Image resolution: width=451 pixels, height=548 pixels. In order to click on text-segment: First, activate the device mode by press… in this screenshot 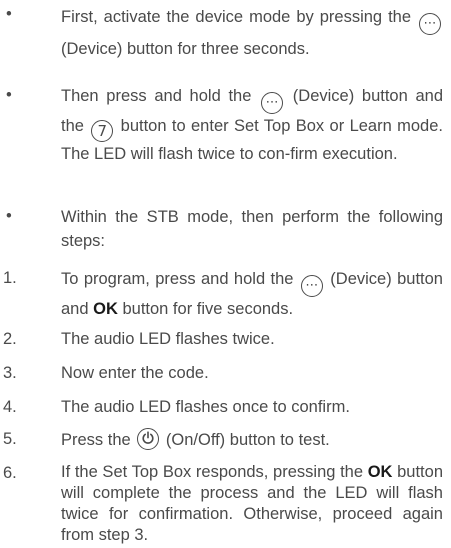, I will do `click(236, 17)`.